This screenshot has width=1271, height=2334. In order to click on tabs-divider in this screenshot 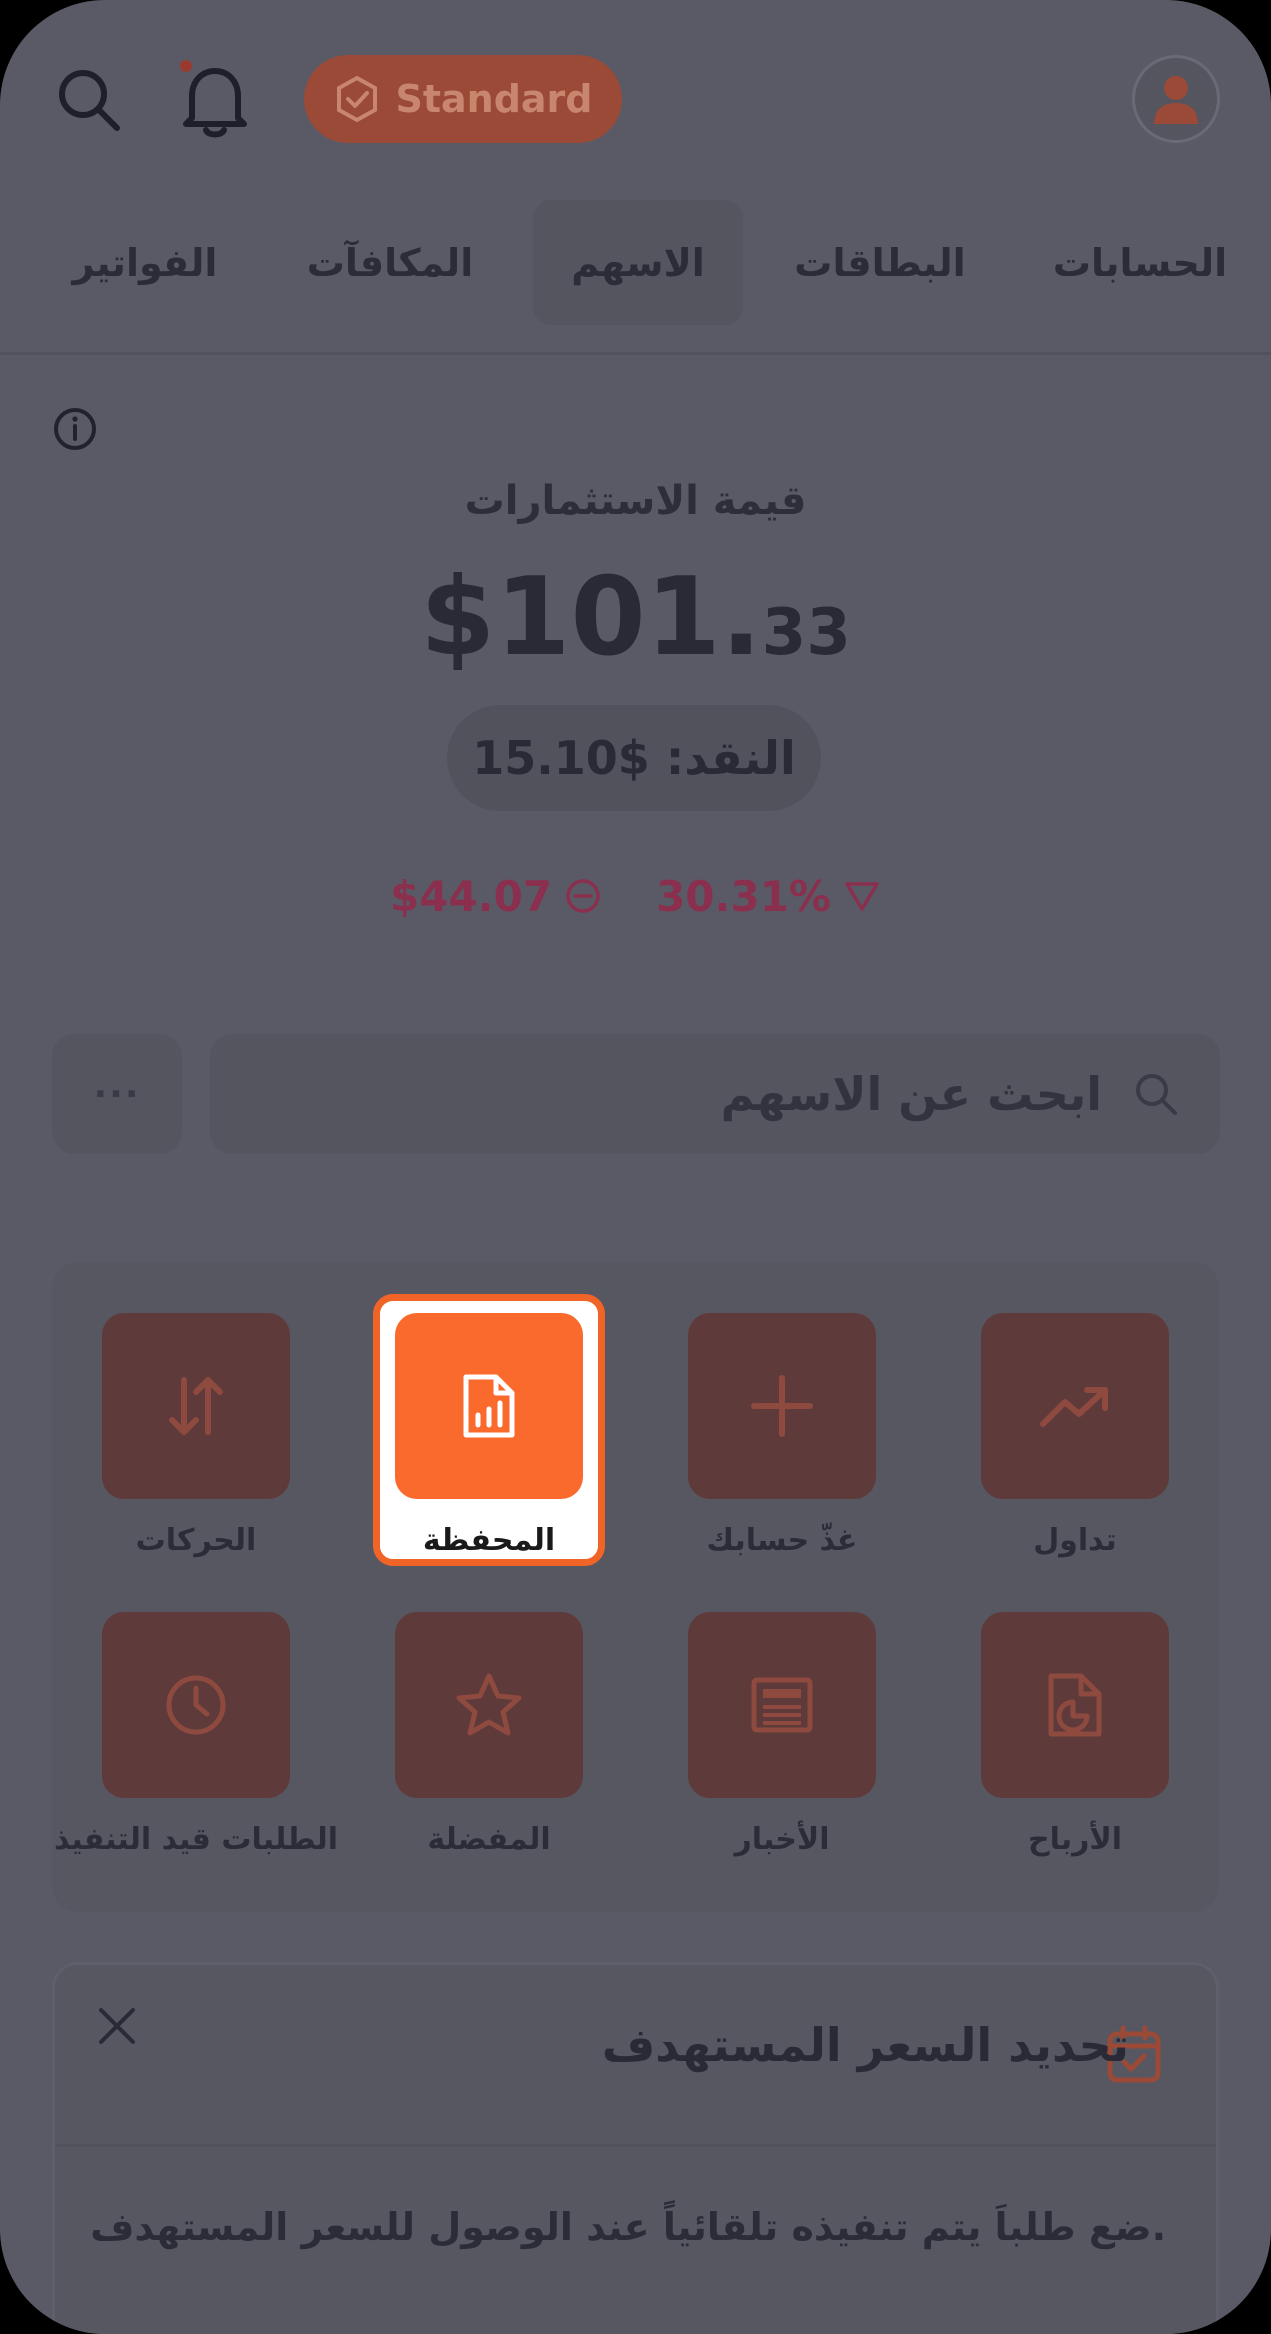, I will do `click(635, 353)`.